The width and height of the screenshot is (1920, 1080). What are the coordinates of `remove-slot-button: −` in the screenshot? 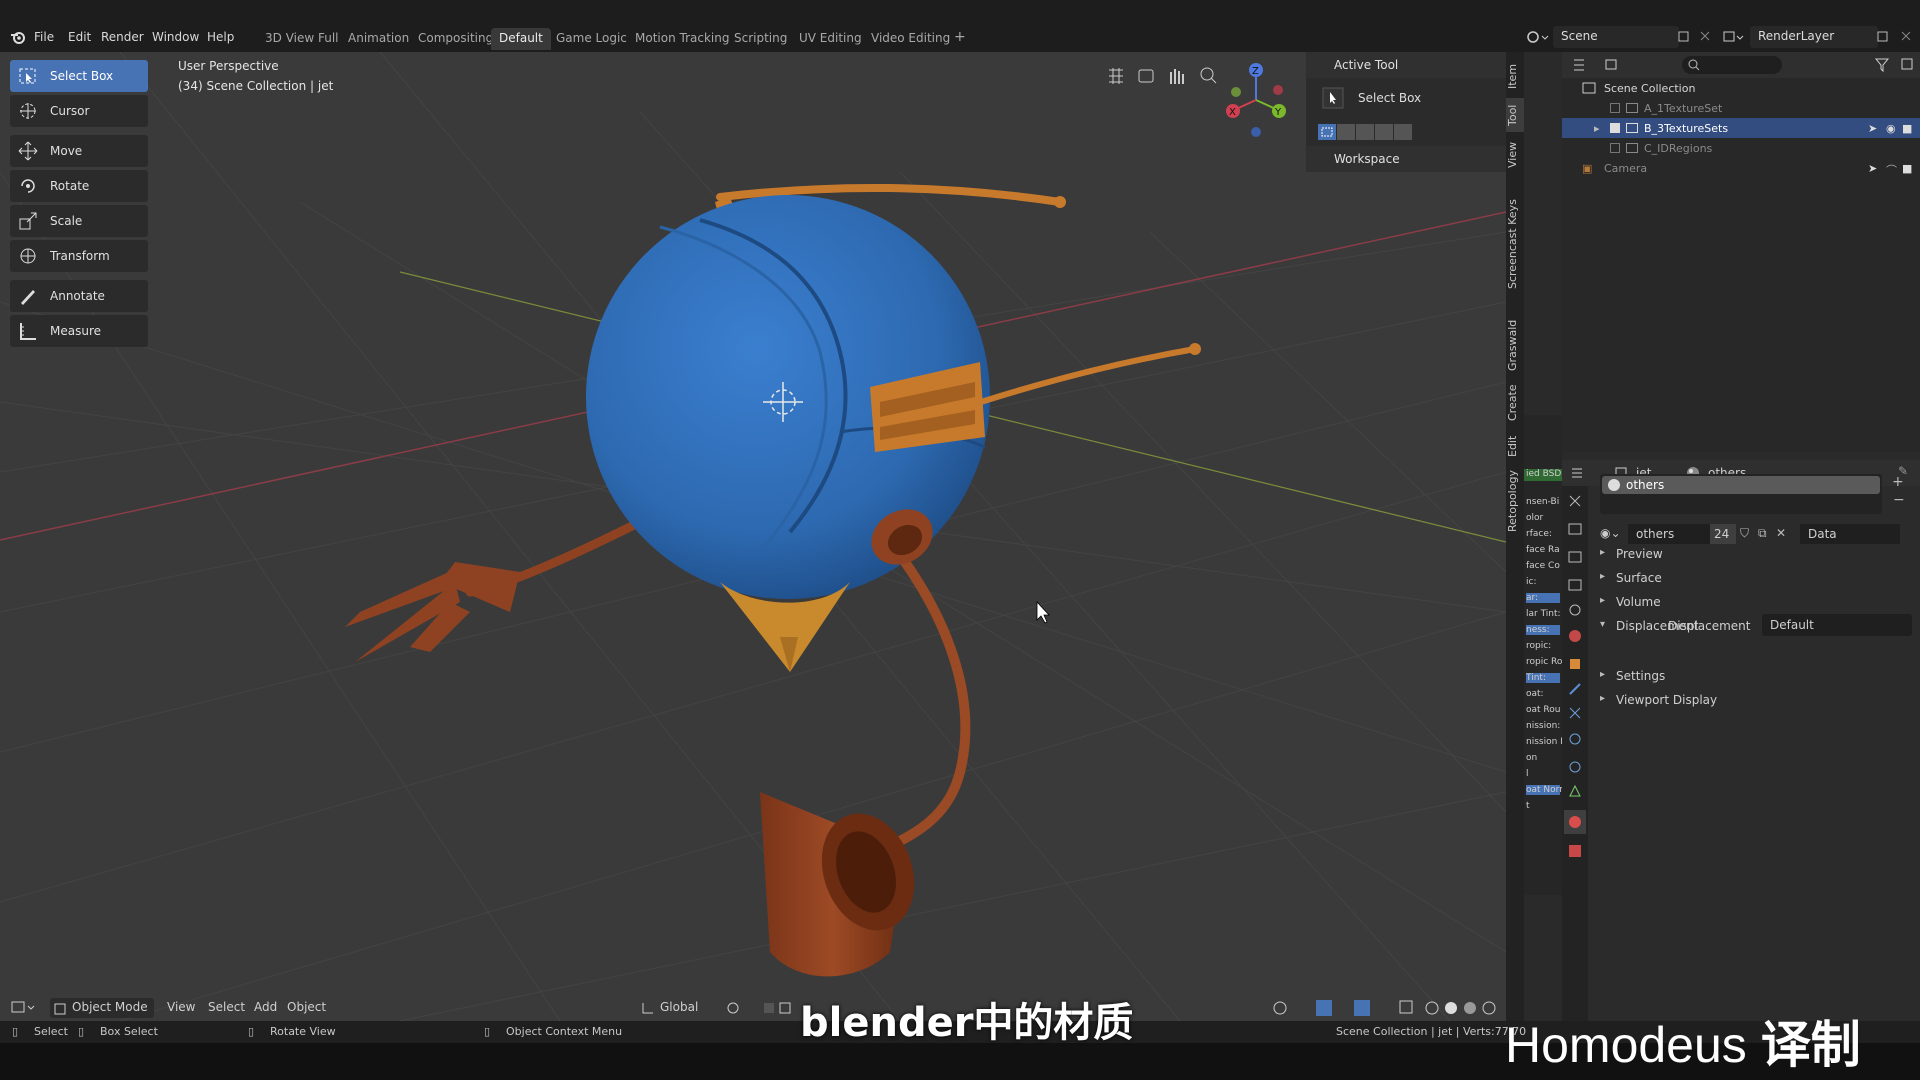 It's located at (1899, 500).